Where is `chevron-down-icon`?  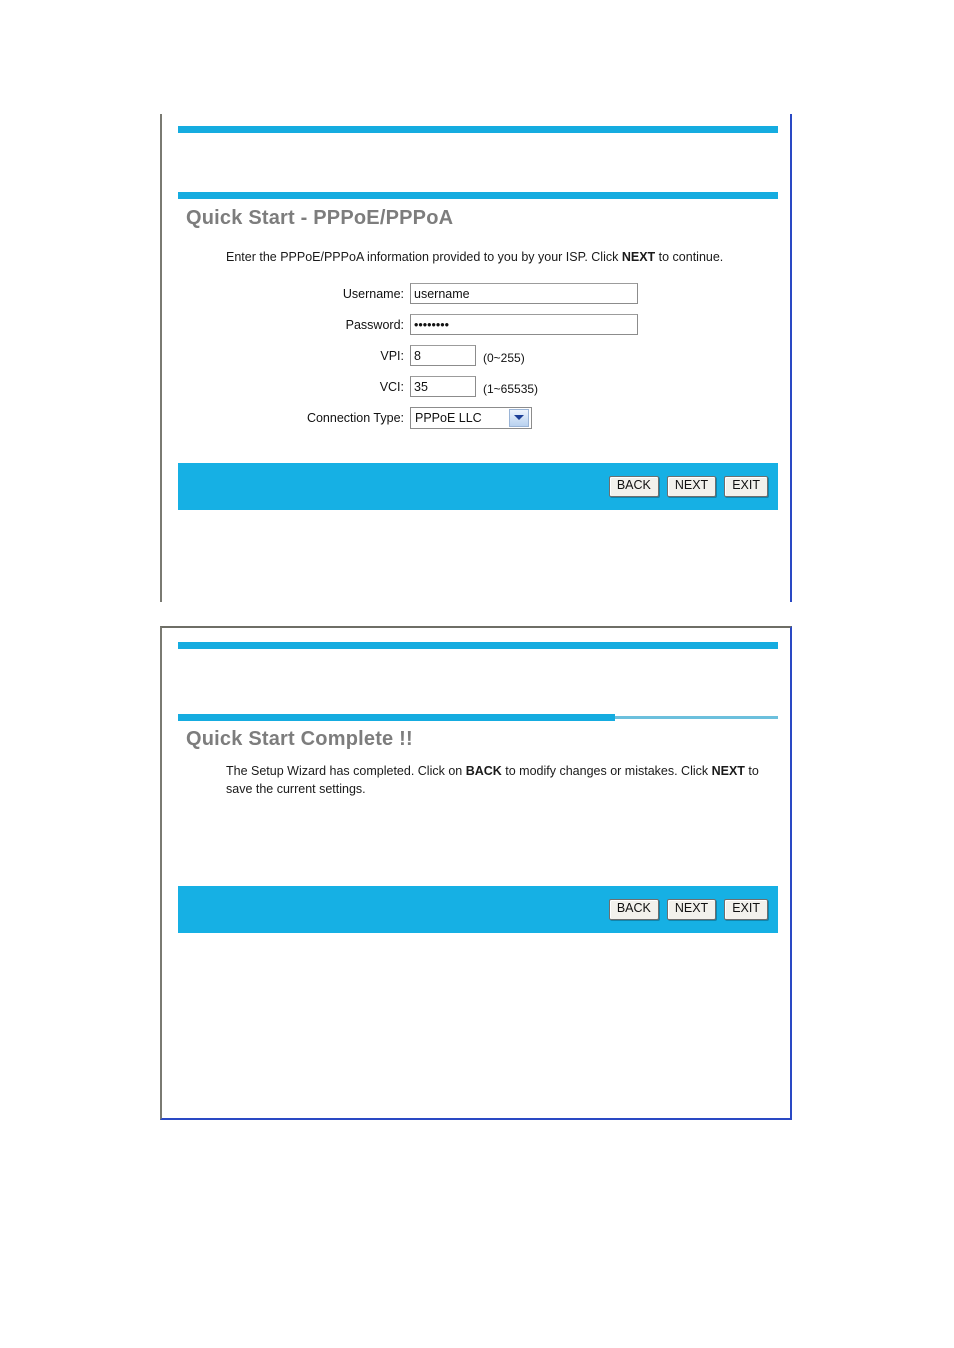
chevron-down-icon is located at coordinates (519, 417).